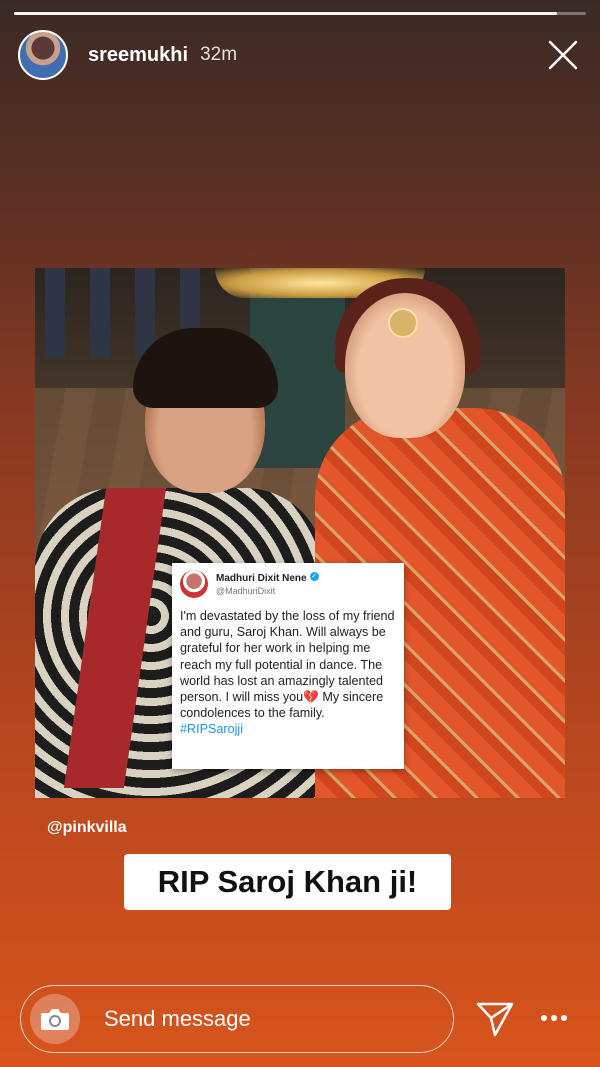 The image size is (600, 1067). Describe the element at coordinates (287, 882) in the screenshot. I see `text-sticker: RIP Saroj Khan ji!` at that location.